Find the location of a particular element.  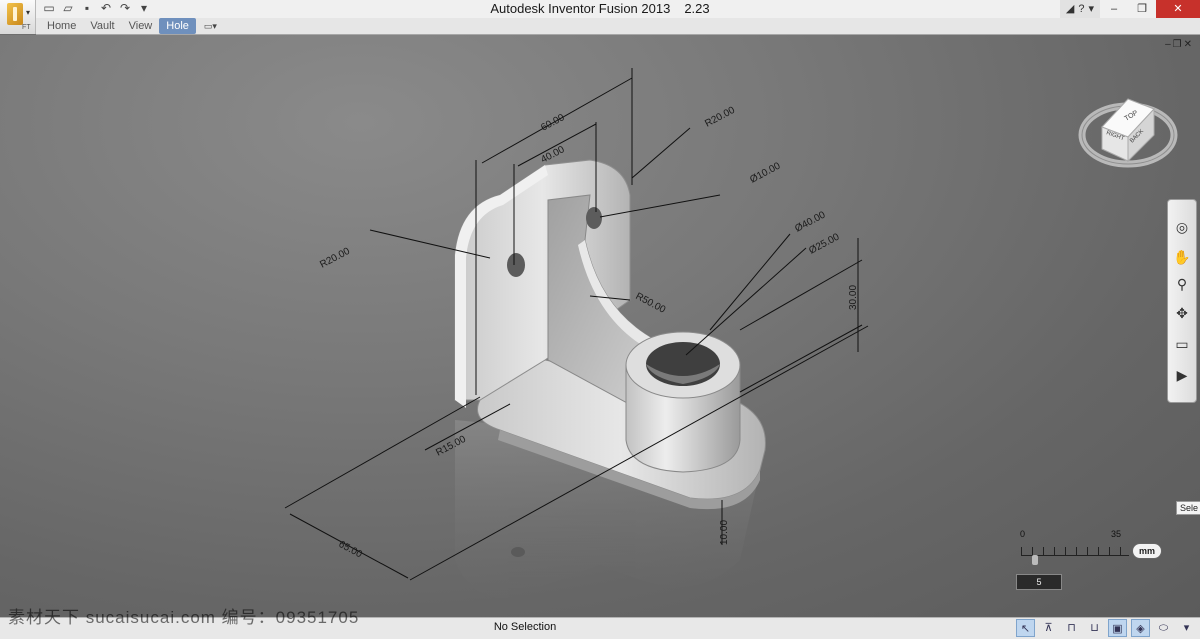

help-group: ◢ ? ▾ is located at coordinates (1079, 9).